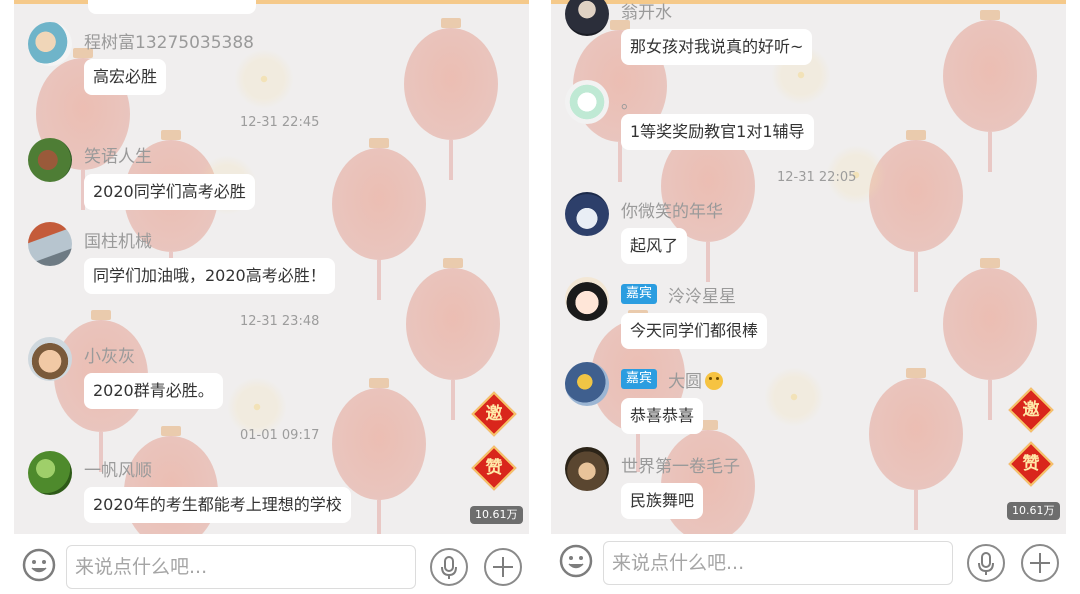 The width and height of the screenshot is (1080, 594). I want to click on message-bubble: 恭喜恭喜, so click(662, 416).